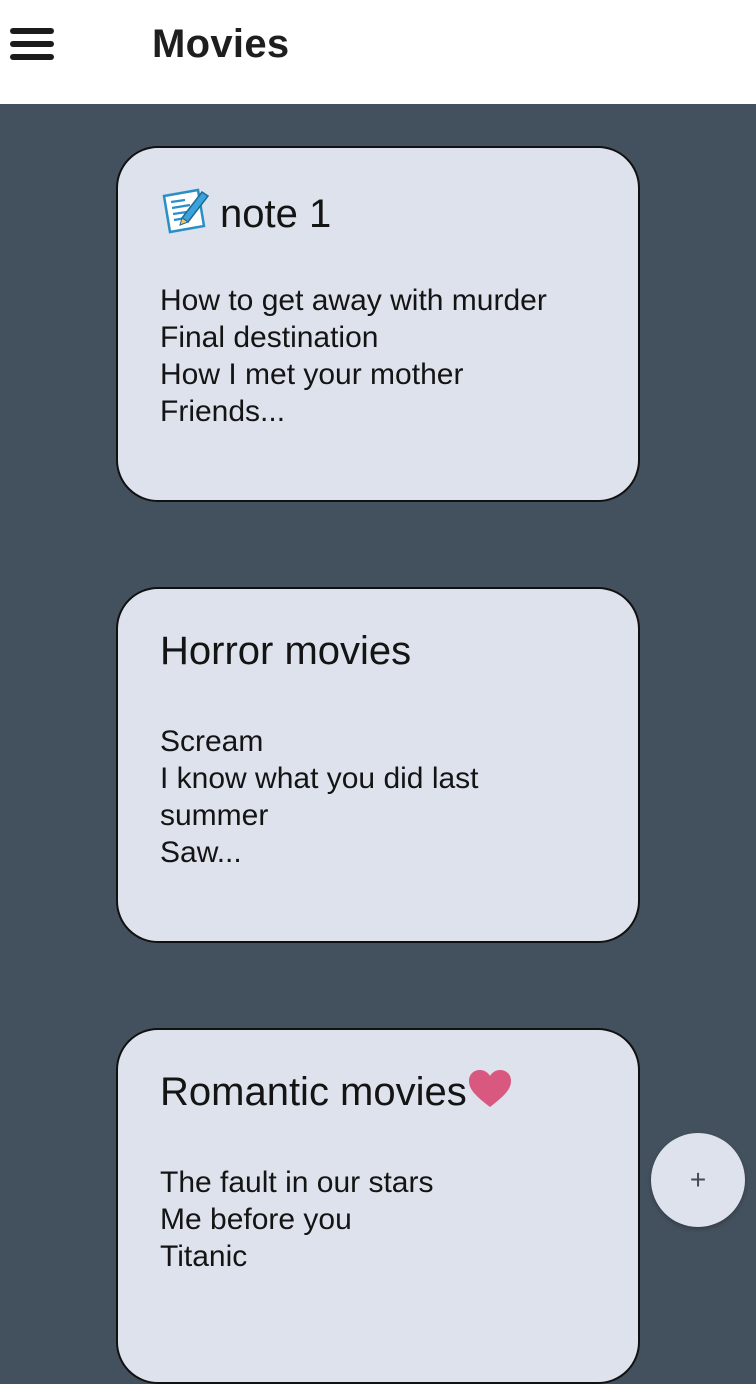 This screenshot has height=1384, width=756. What do you see at coordinates (313, 1092) in the screenshot?
I see `note-title: Romantic movies` at bounding box center [313, 1092].